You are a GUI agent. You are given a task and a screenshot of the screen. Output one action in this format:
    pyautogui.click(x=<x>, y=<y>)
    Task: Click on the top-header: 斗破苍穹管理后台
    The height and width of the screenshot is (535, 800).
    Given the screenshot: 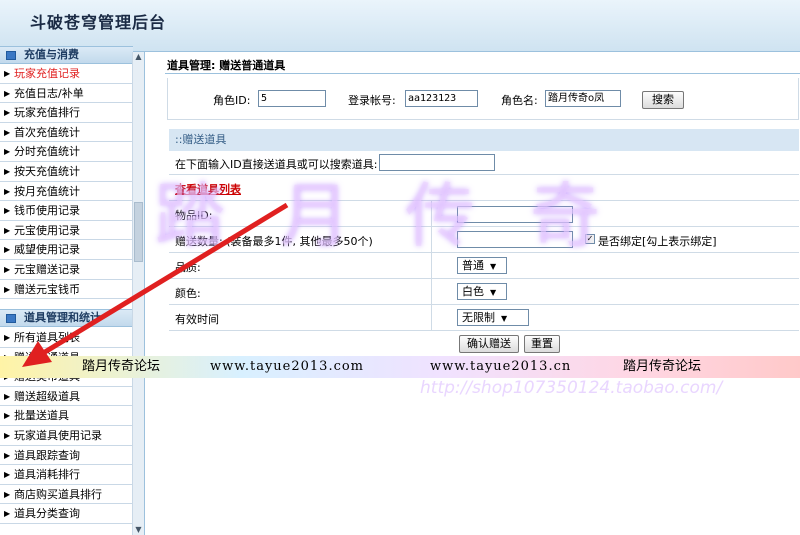 What is the action you would take?
    pyautogui.click(x=400, y=26)
    